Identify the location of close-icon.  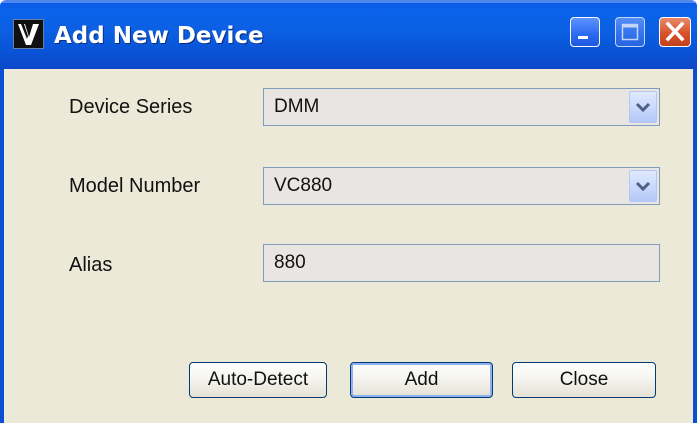
(675, 31).